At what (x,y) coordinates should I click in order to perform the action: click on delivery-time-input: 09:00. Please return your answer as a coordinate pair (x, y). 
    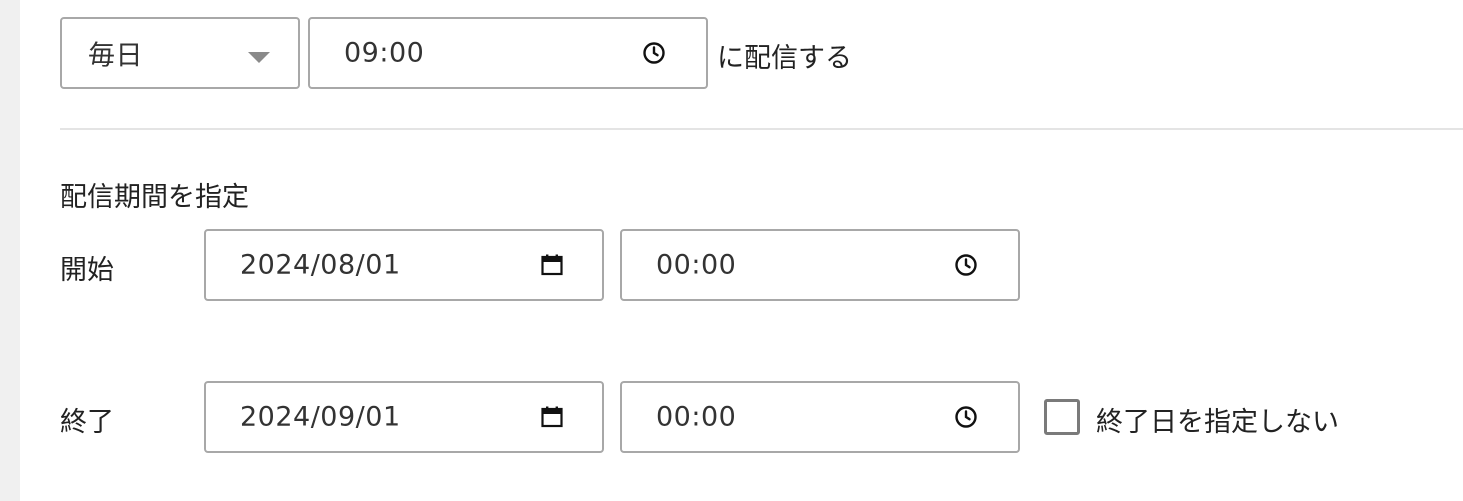
    Looking at the image, I should click on (508, 53).